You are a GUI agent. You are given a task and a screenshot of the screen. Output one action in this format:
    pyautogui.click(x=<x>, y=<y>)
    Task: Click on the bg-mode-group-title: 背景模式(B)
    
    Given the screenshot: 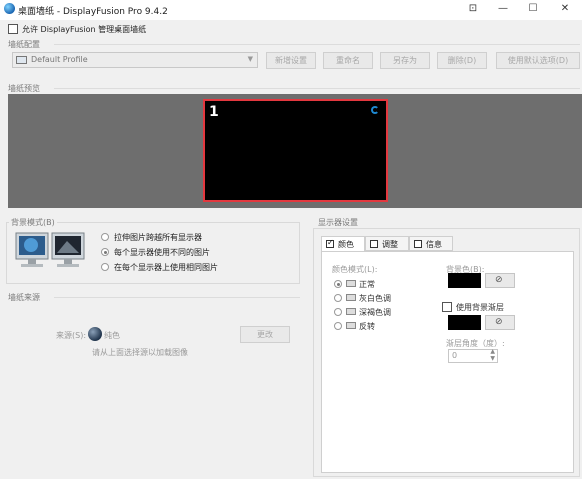 What is the action you would take?
    pyautogui.click(x=33, y=222)
    